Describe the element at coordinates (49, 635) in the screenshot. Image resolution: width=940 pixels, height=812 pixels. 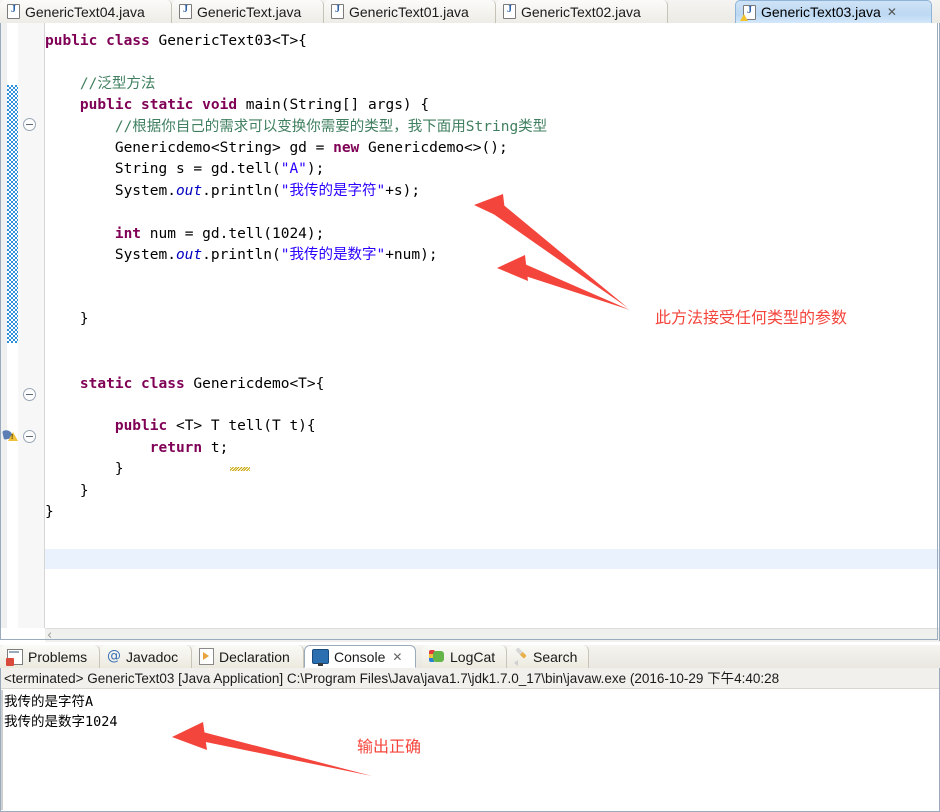
I see `scroll-left-arrow-icon: ‹` at that location.